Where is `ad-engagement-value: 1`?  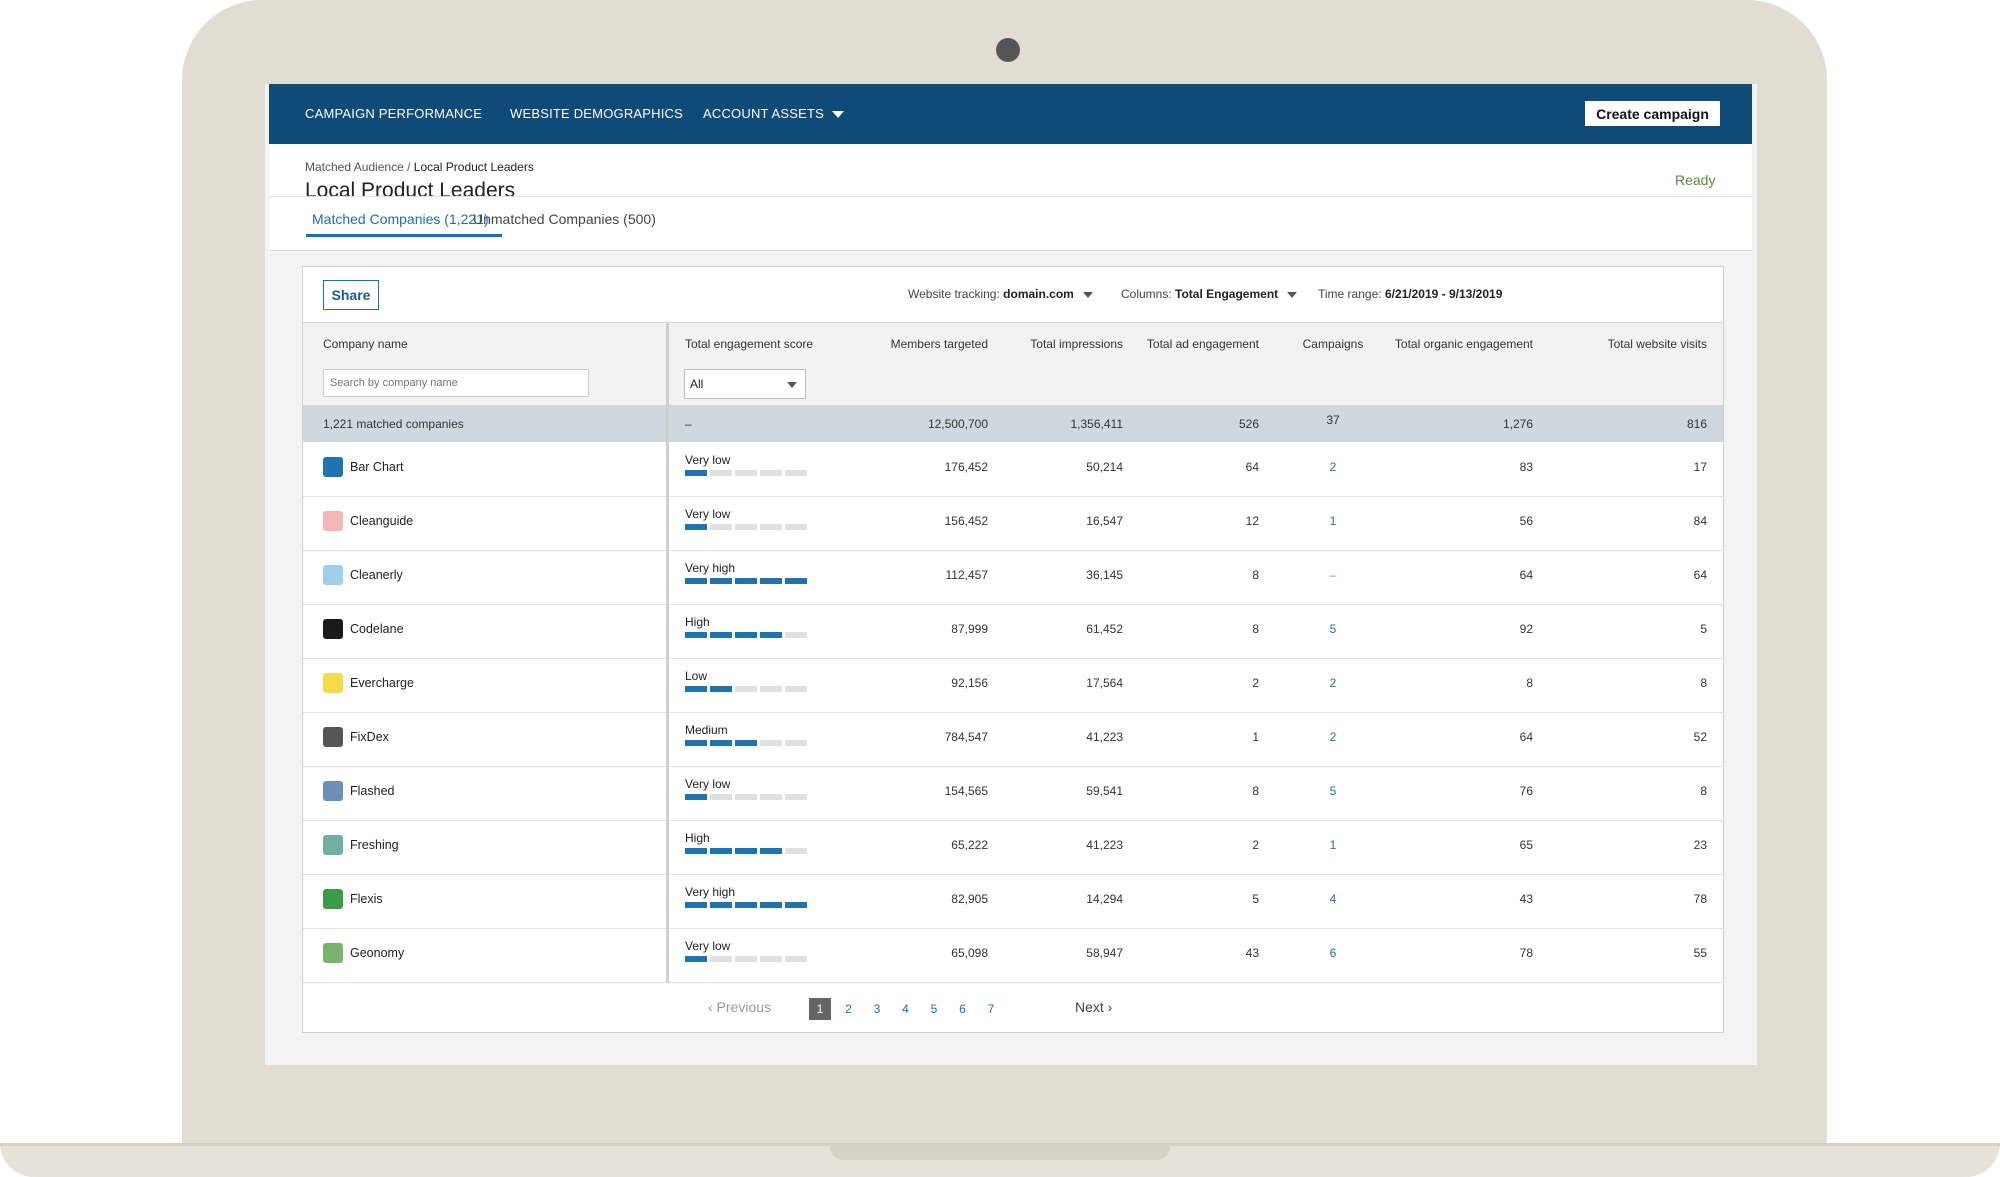
ad-engagement-value: 1 is located at coordinates (1255, 737).